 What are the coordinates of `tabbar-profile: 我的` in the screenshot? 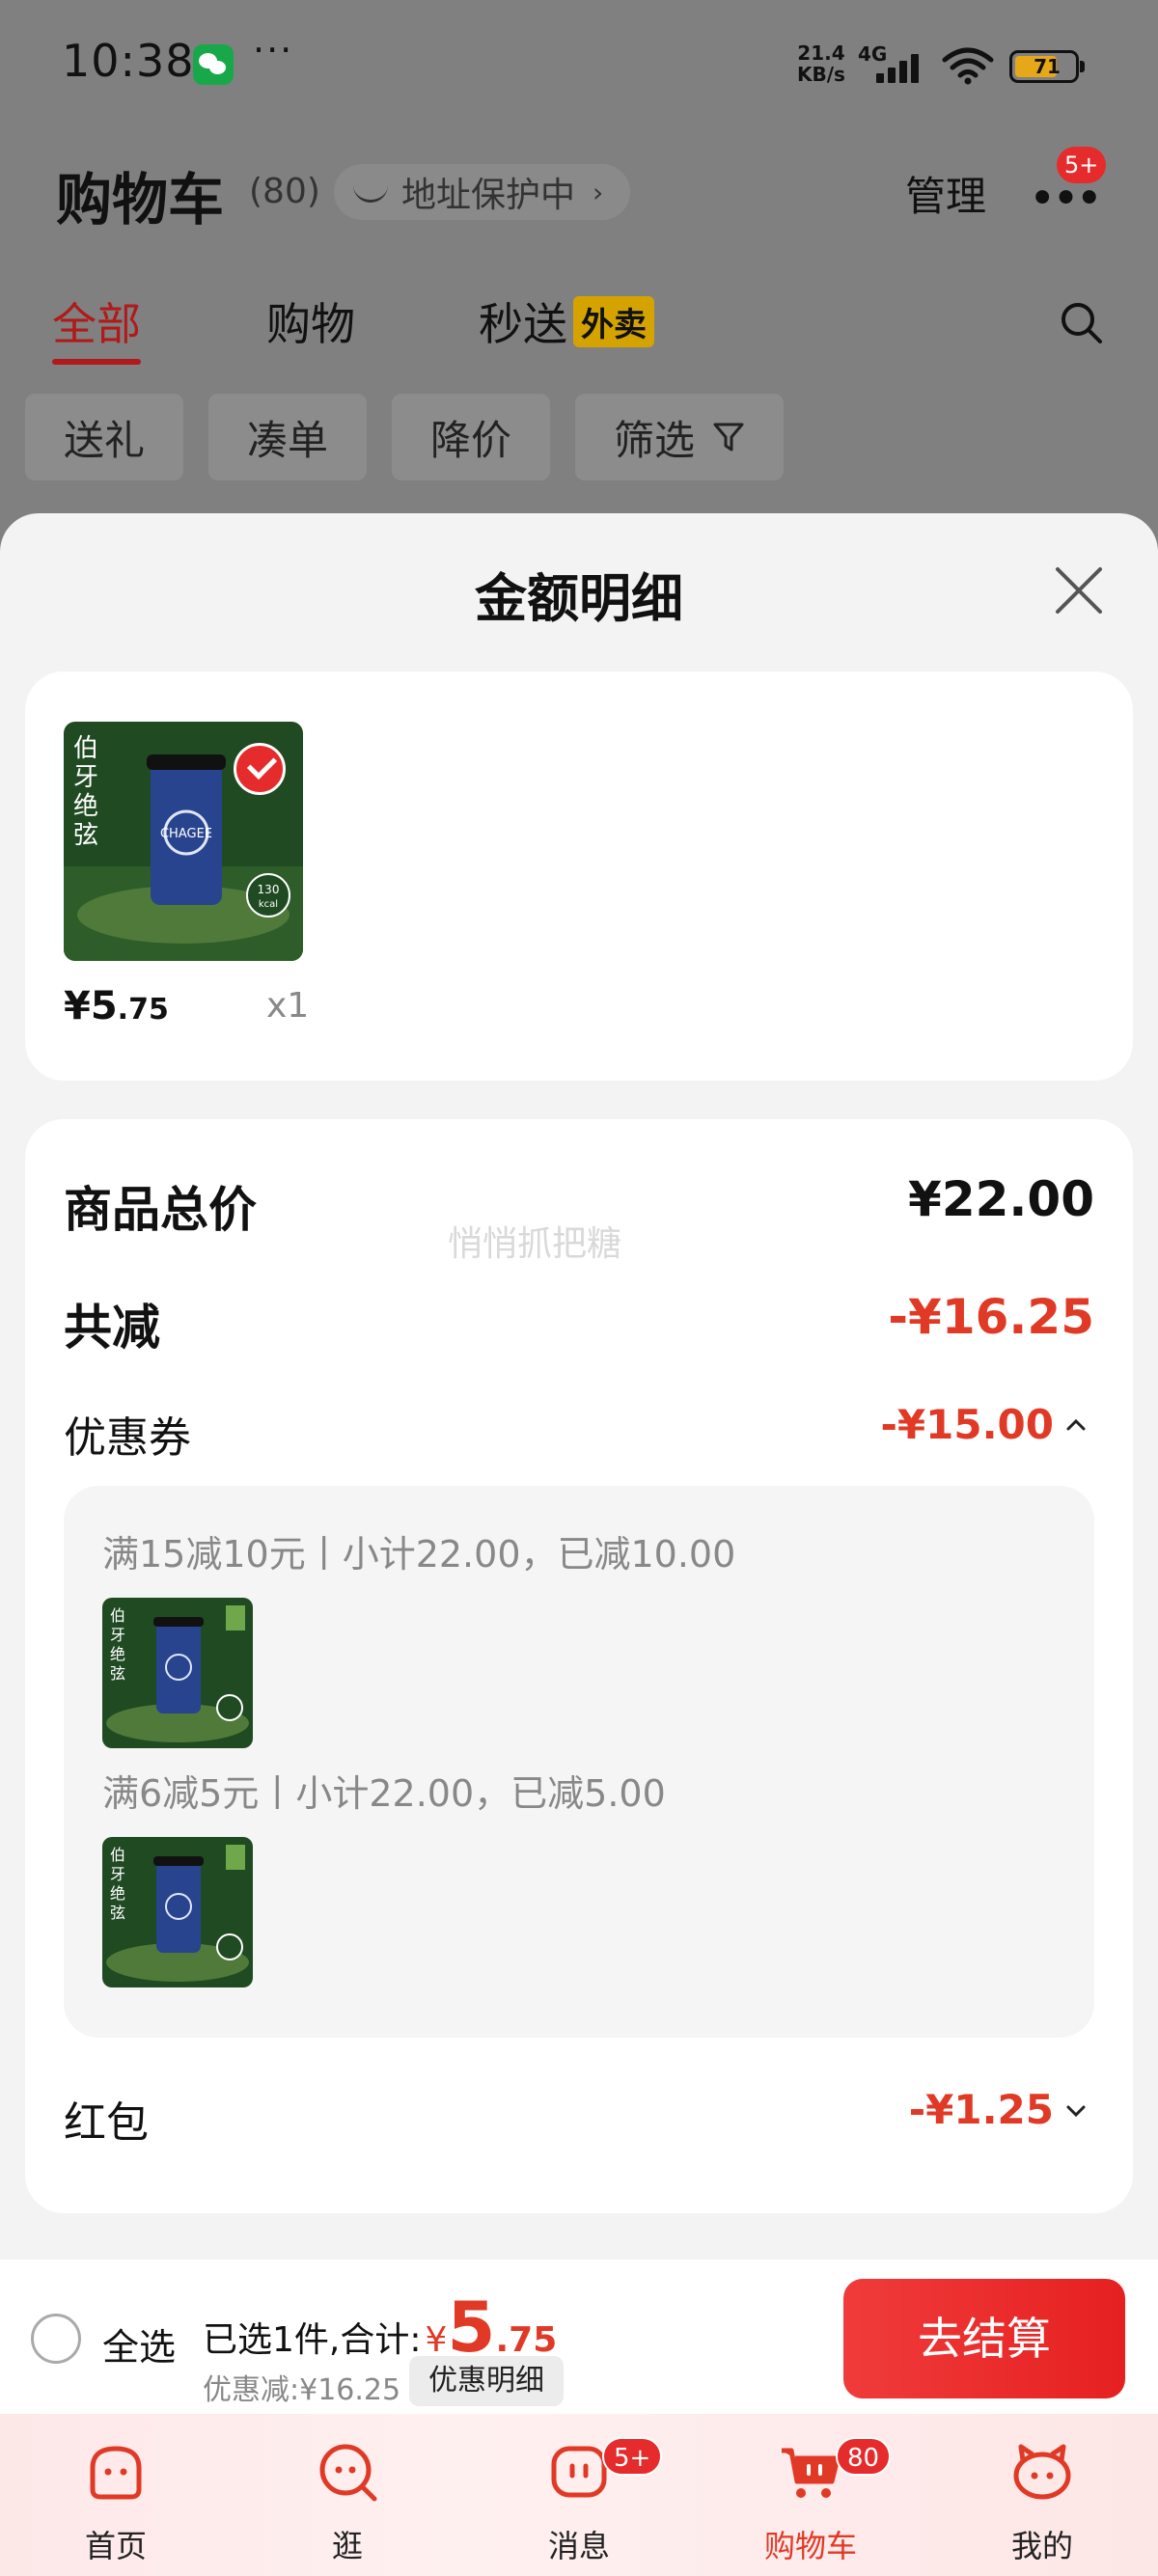 It's located at (1042, 2495).